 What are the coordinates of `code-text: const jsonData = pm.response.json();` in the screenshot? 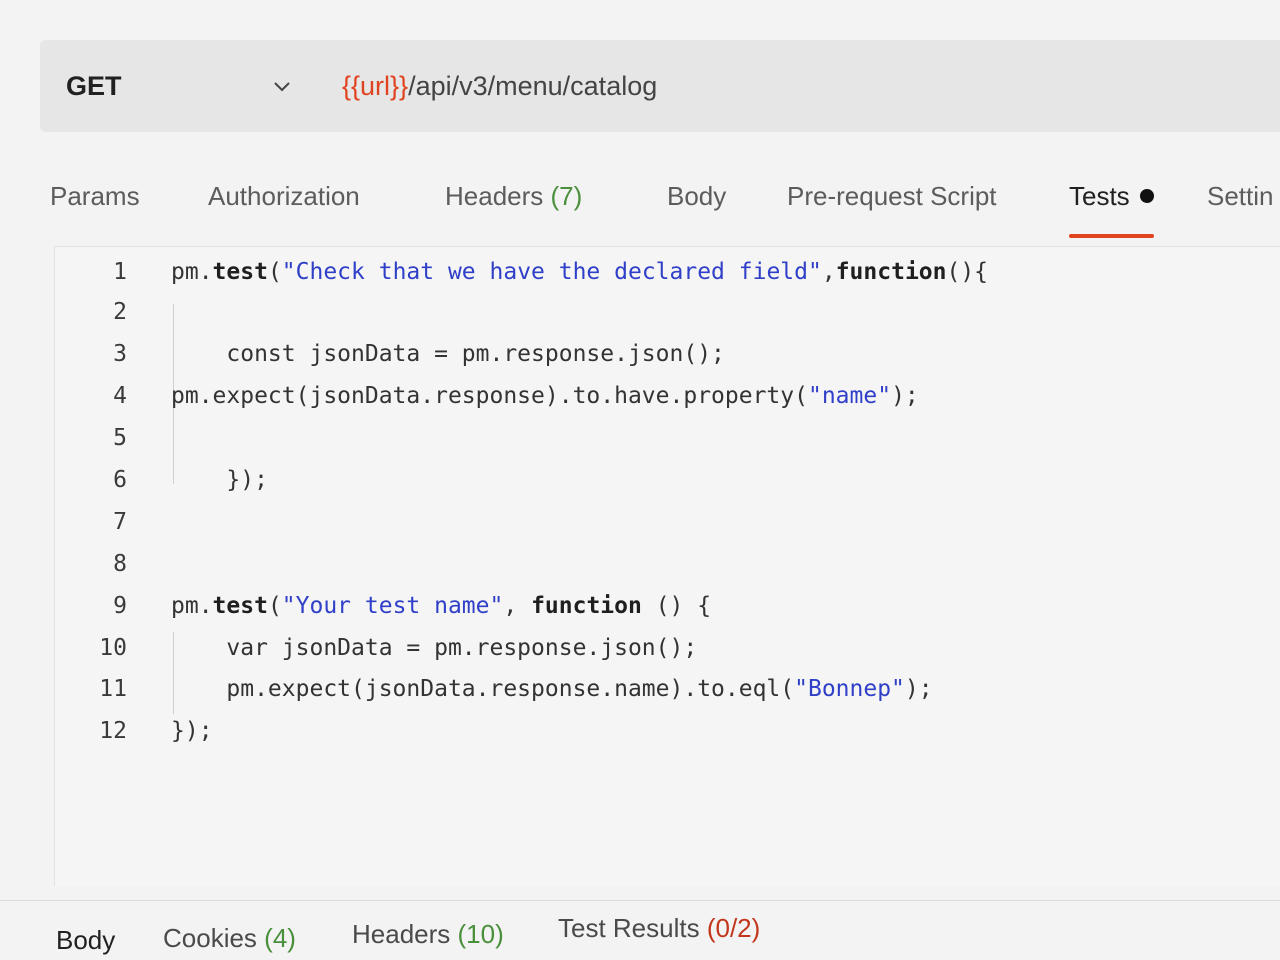 It's located at (448, 354).